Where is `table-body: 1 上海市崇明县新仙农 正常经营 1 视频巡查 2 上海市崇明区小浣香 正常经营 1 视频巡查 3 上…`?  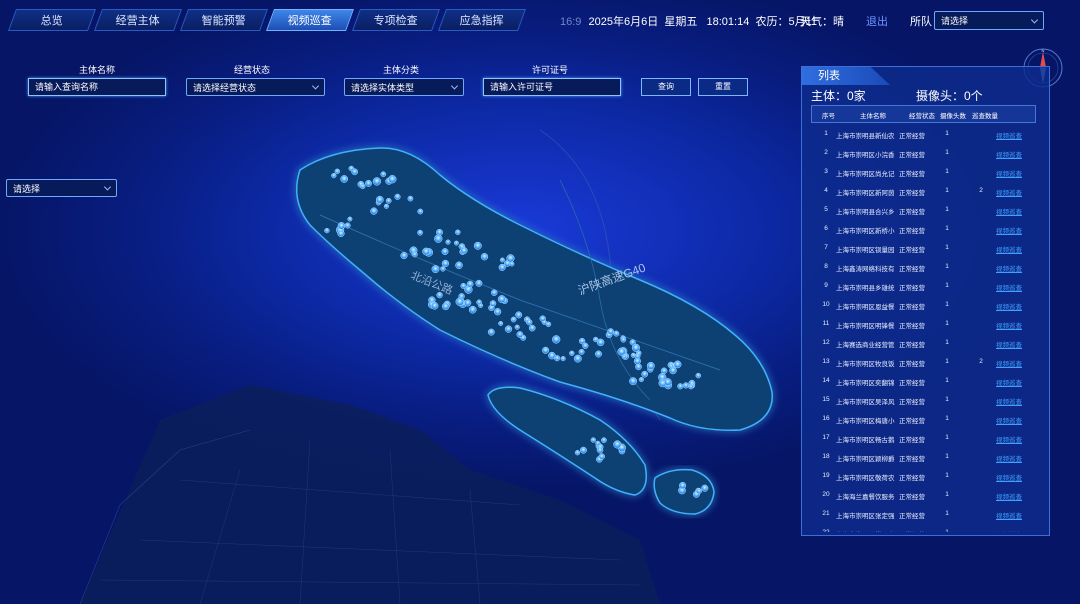
table-body: 1 上海市崇明县新仙农 正常经营 1 视频巡查 2 上海市崇明区小浣香 正常经营 1 视频巡查 3 上… is located at coordinates (929, 328).